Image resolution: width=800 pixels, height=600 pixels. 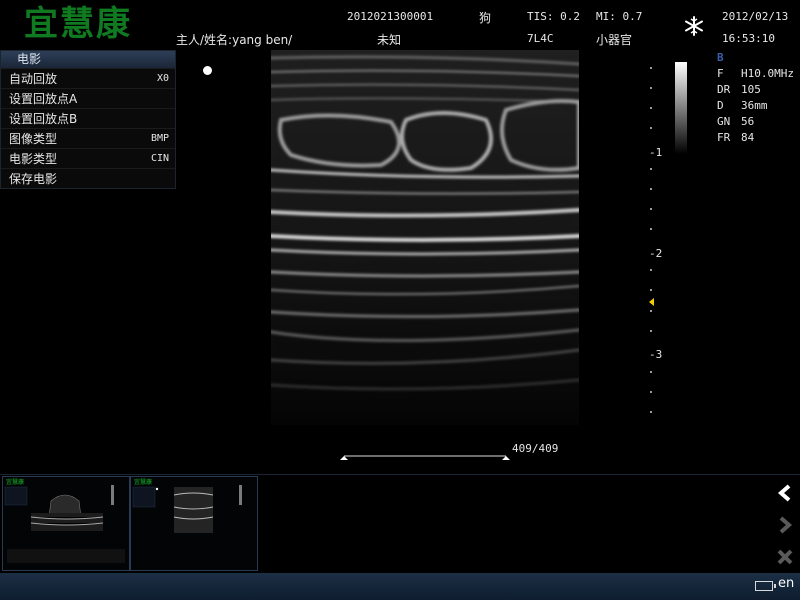 I want to click on param-key: F, so click(x=720, y=73).